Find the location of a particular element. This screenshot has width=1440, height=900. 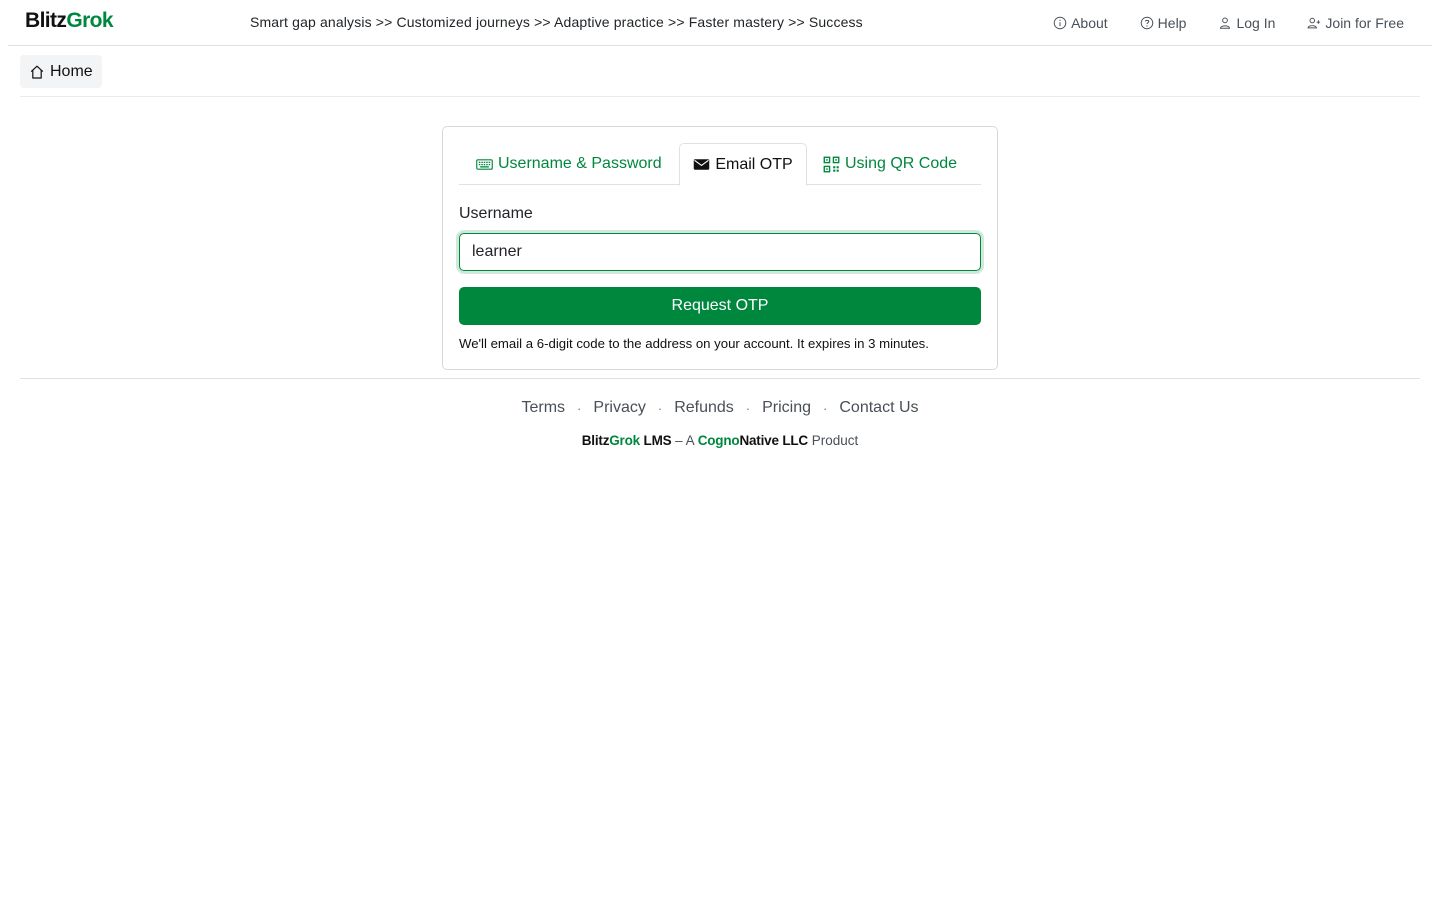

tab-qr-code: Using QR Code is located at coordinates (890, 164).